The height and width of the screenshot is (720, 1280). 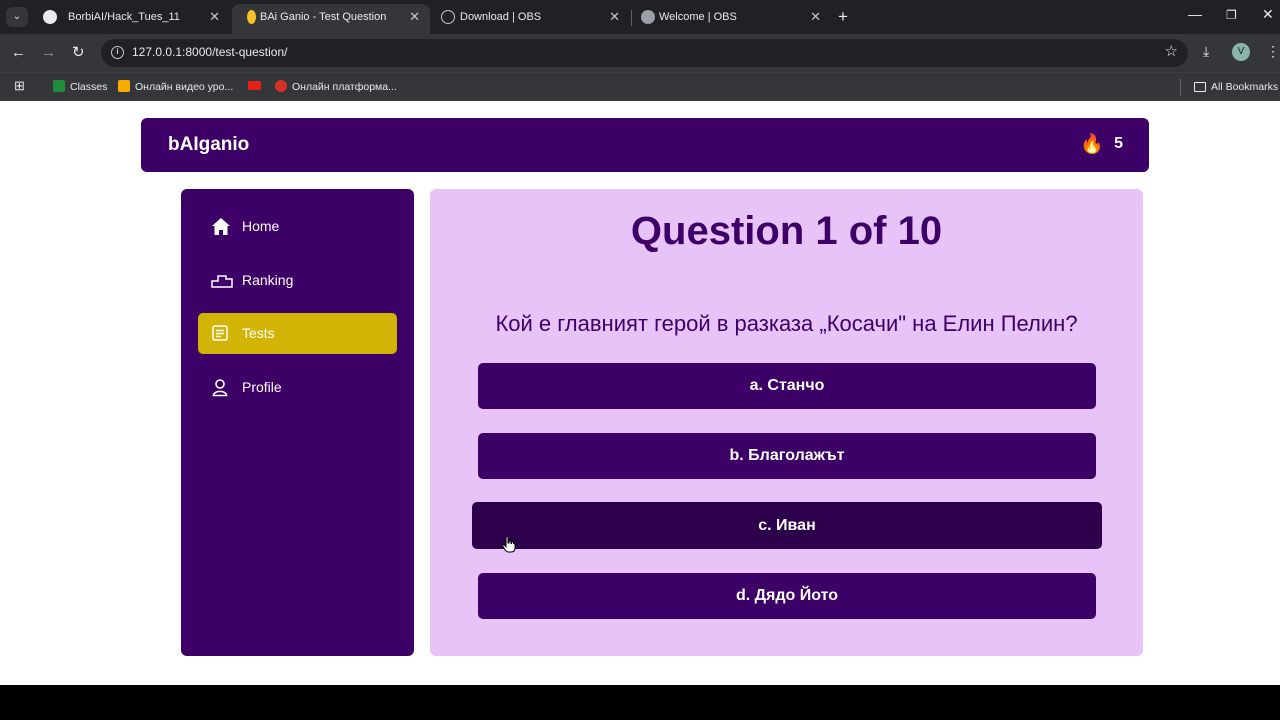 What do you see at coordinates (787, 596) in the screenshot?
I see `answer-option-d: d. Дядо Йото` at bounding box center [787, 596].